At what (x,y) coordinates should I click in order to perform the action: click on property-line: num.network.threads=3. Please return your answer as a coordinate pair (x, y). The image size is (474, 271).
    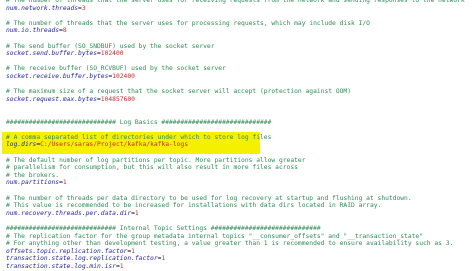
    Looking at the image, I should click on (46, 9).